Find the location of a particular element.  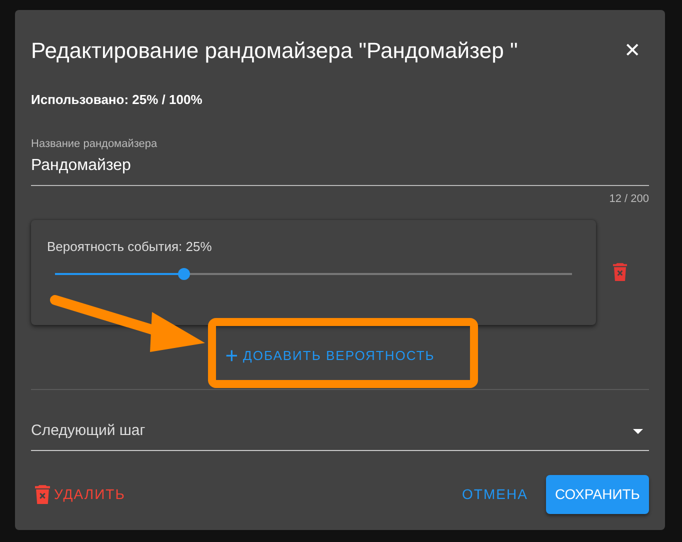

slider-thumb is located at coordinates (184, 274).